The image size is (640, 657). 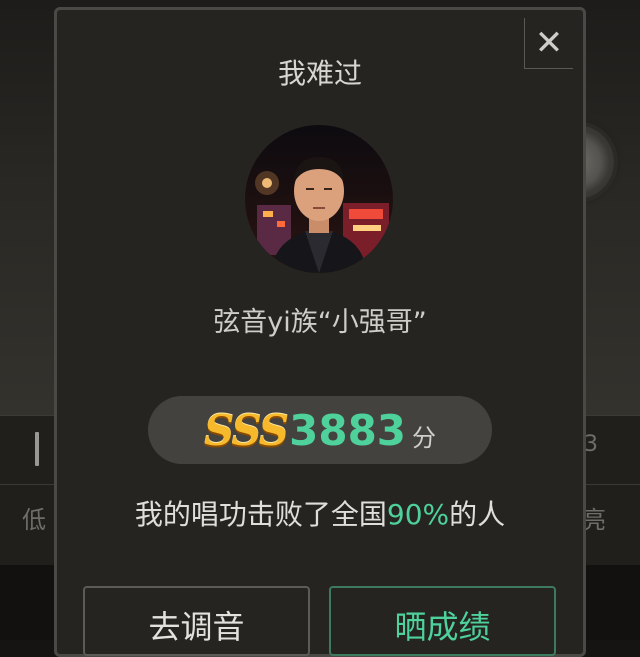 I want to click on background-right-number: 3, so click(x=591, y=444).